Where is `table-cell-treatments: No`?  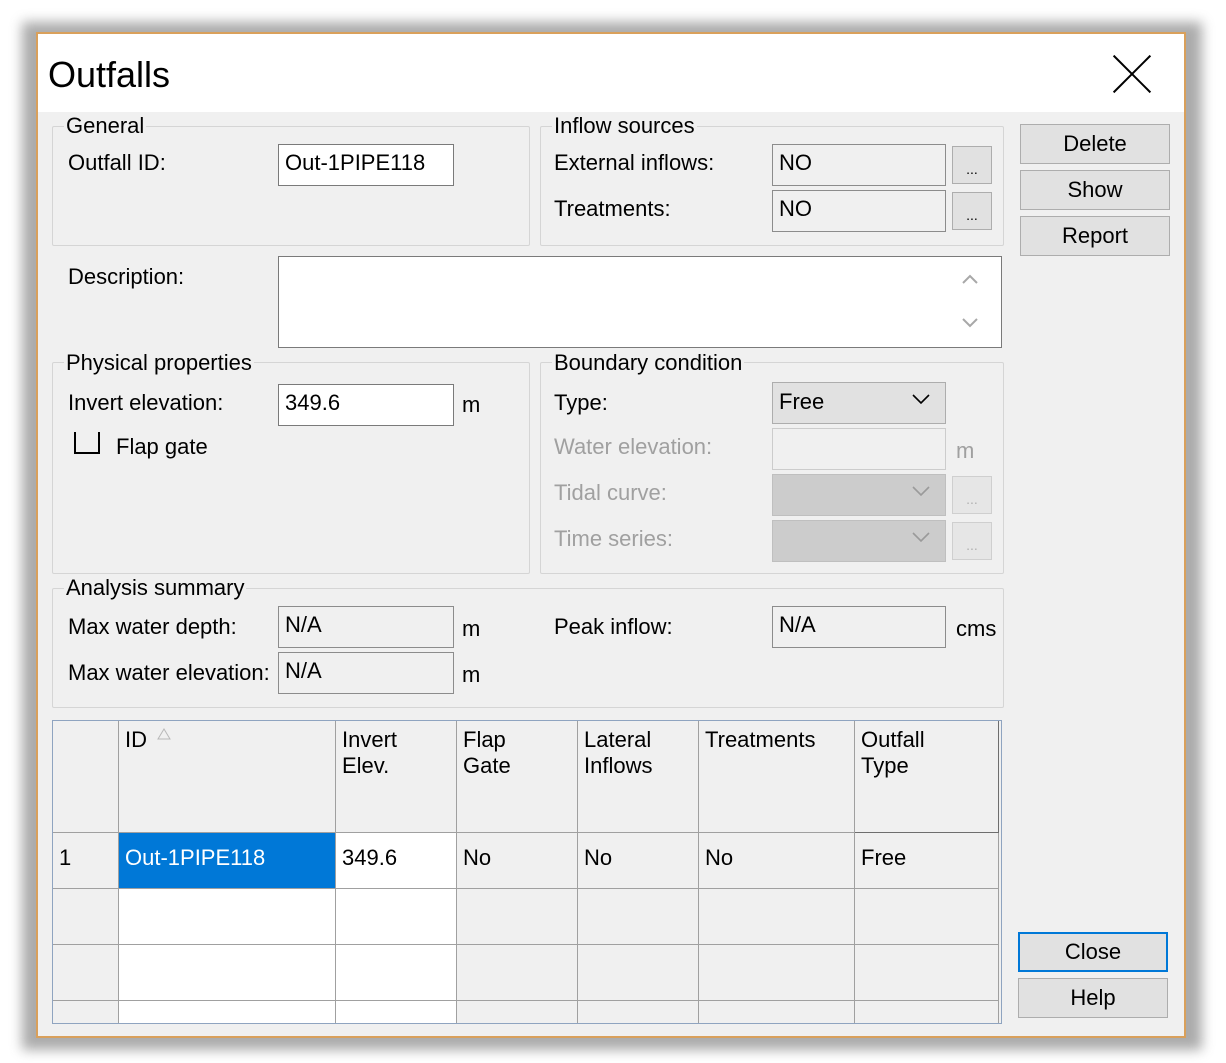
table-cell-treatments: No is located at coordinates (777, 861).